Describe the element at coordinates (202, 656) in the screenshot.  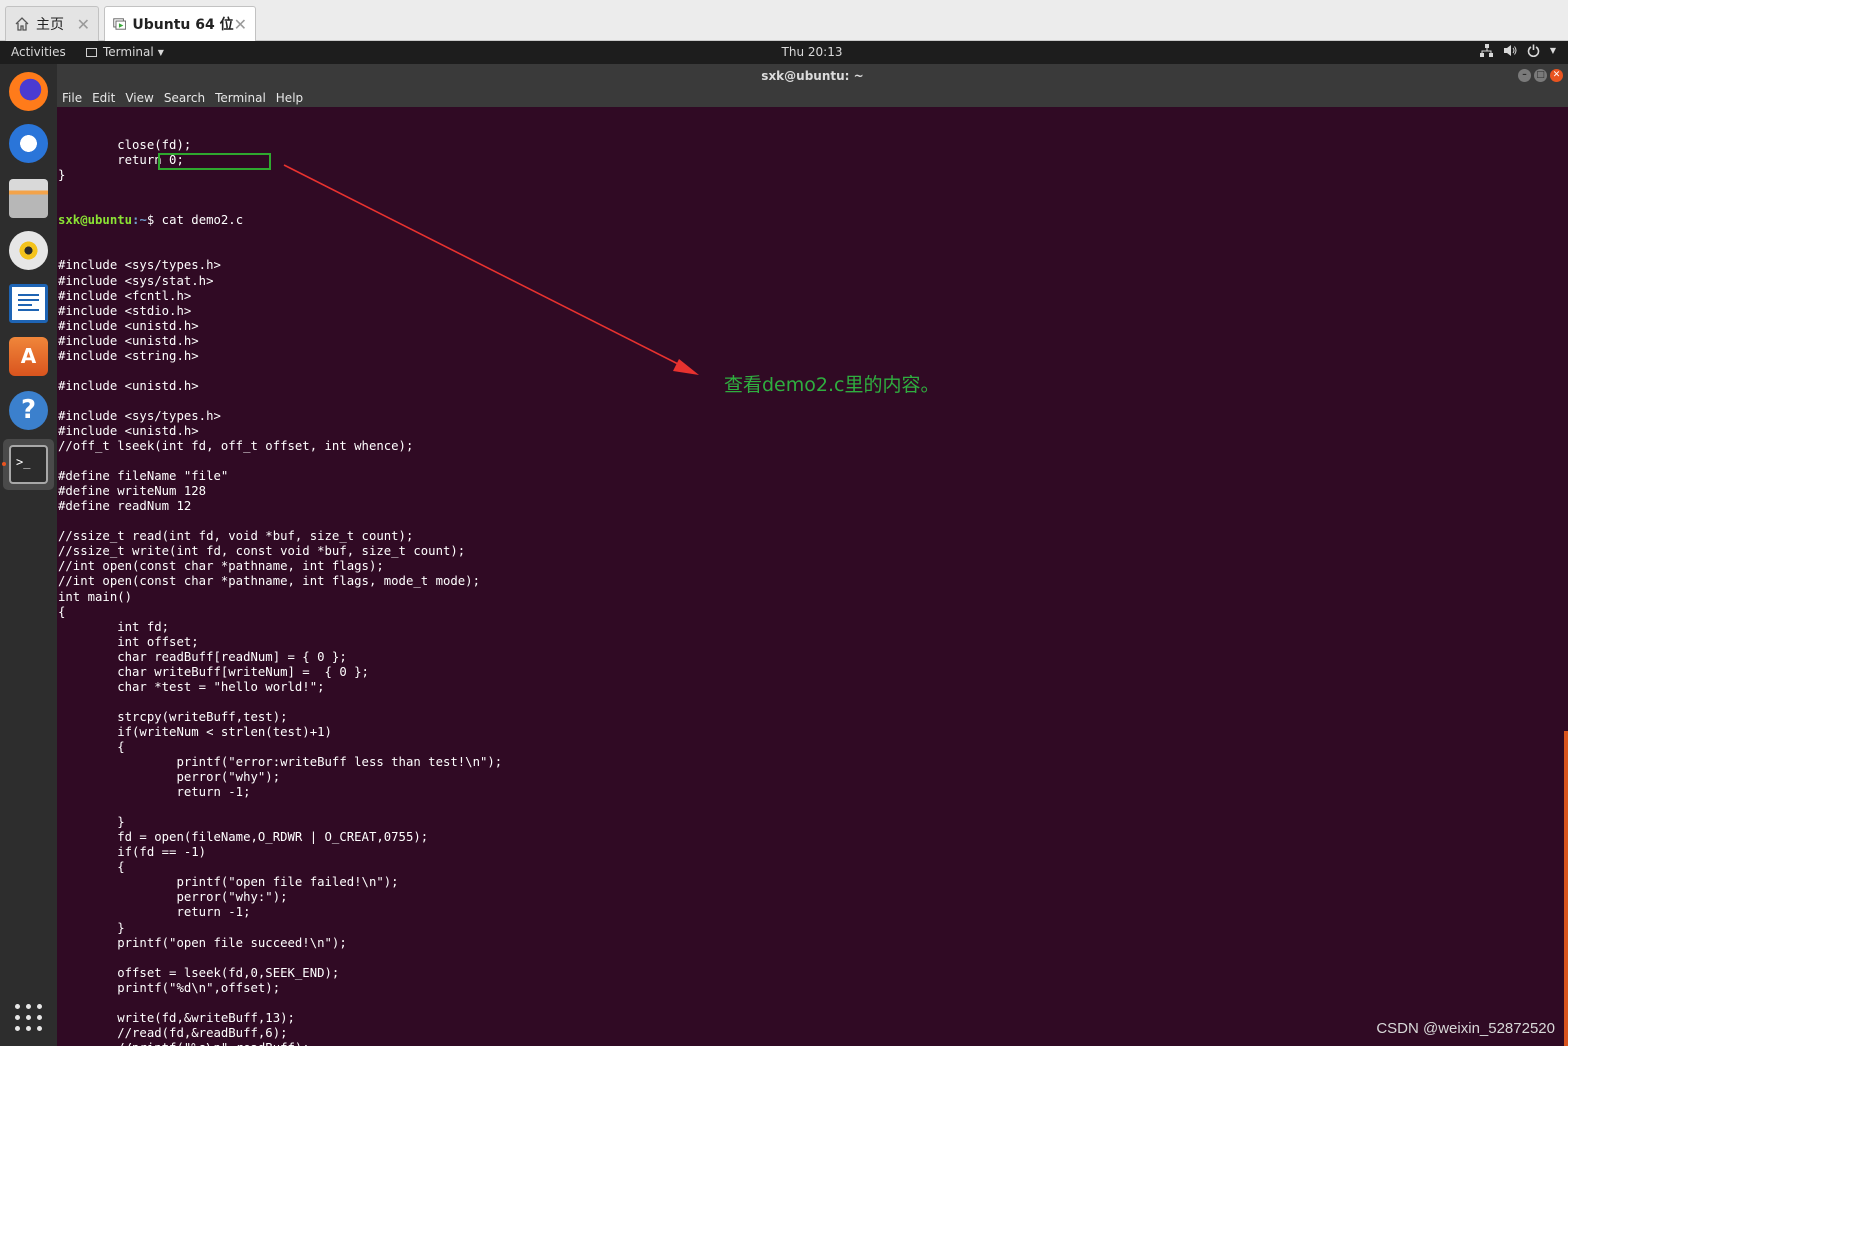
I see `terminal-line: char readBuff[readNum] = { 0 };` at that location.